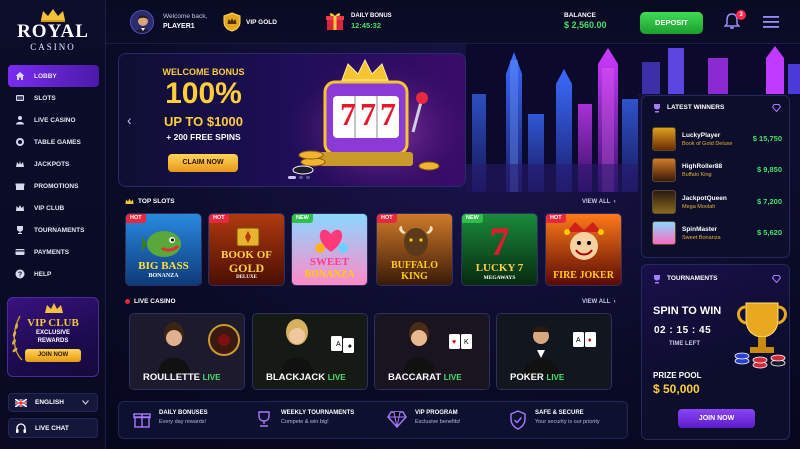  I want to click on sidebar-item-table-games: TABLE GAMES, so click(53, 142).